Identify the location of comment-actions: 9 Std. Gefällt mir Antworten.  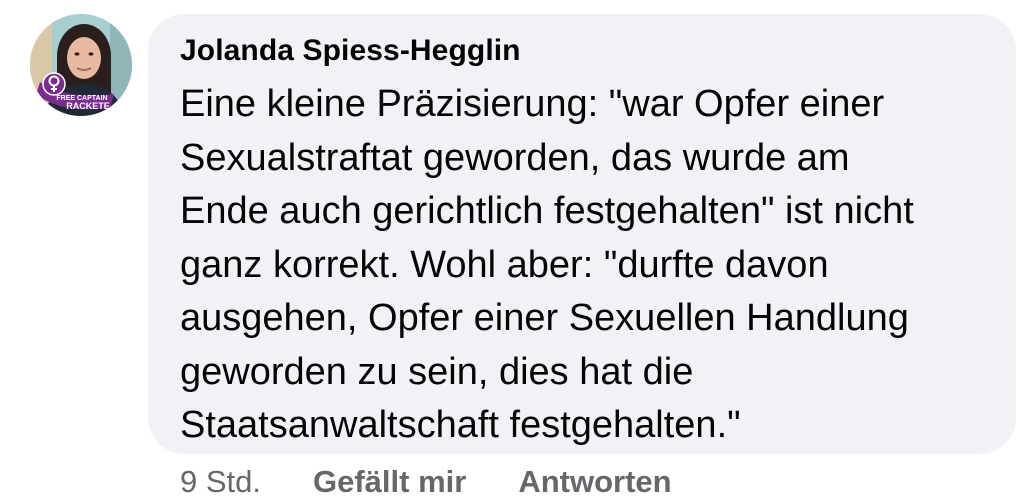
(452, 482).